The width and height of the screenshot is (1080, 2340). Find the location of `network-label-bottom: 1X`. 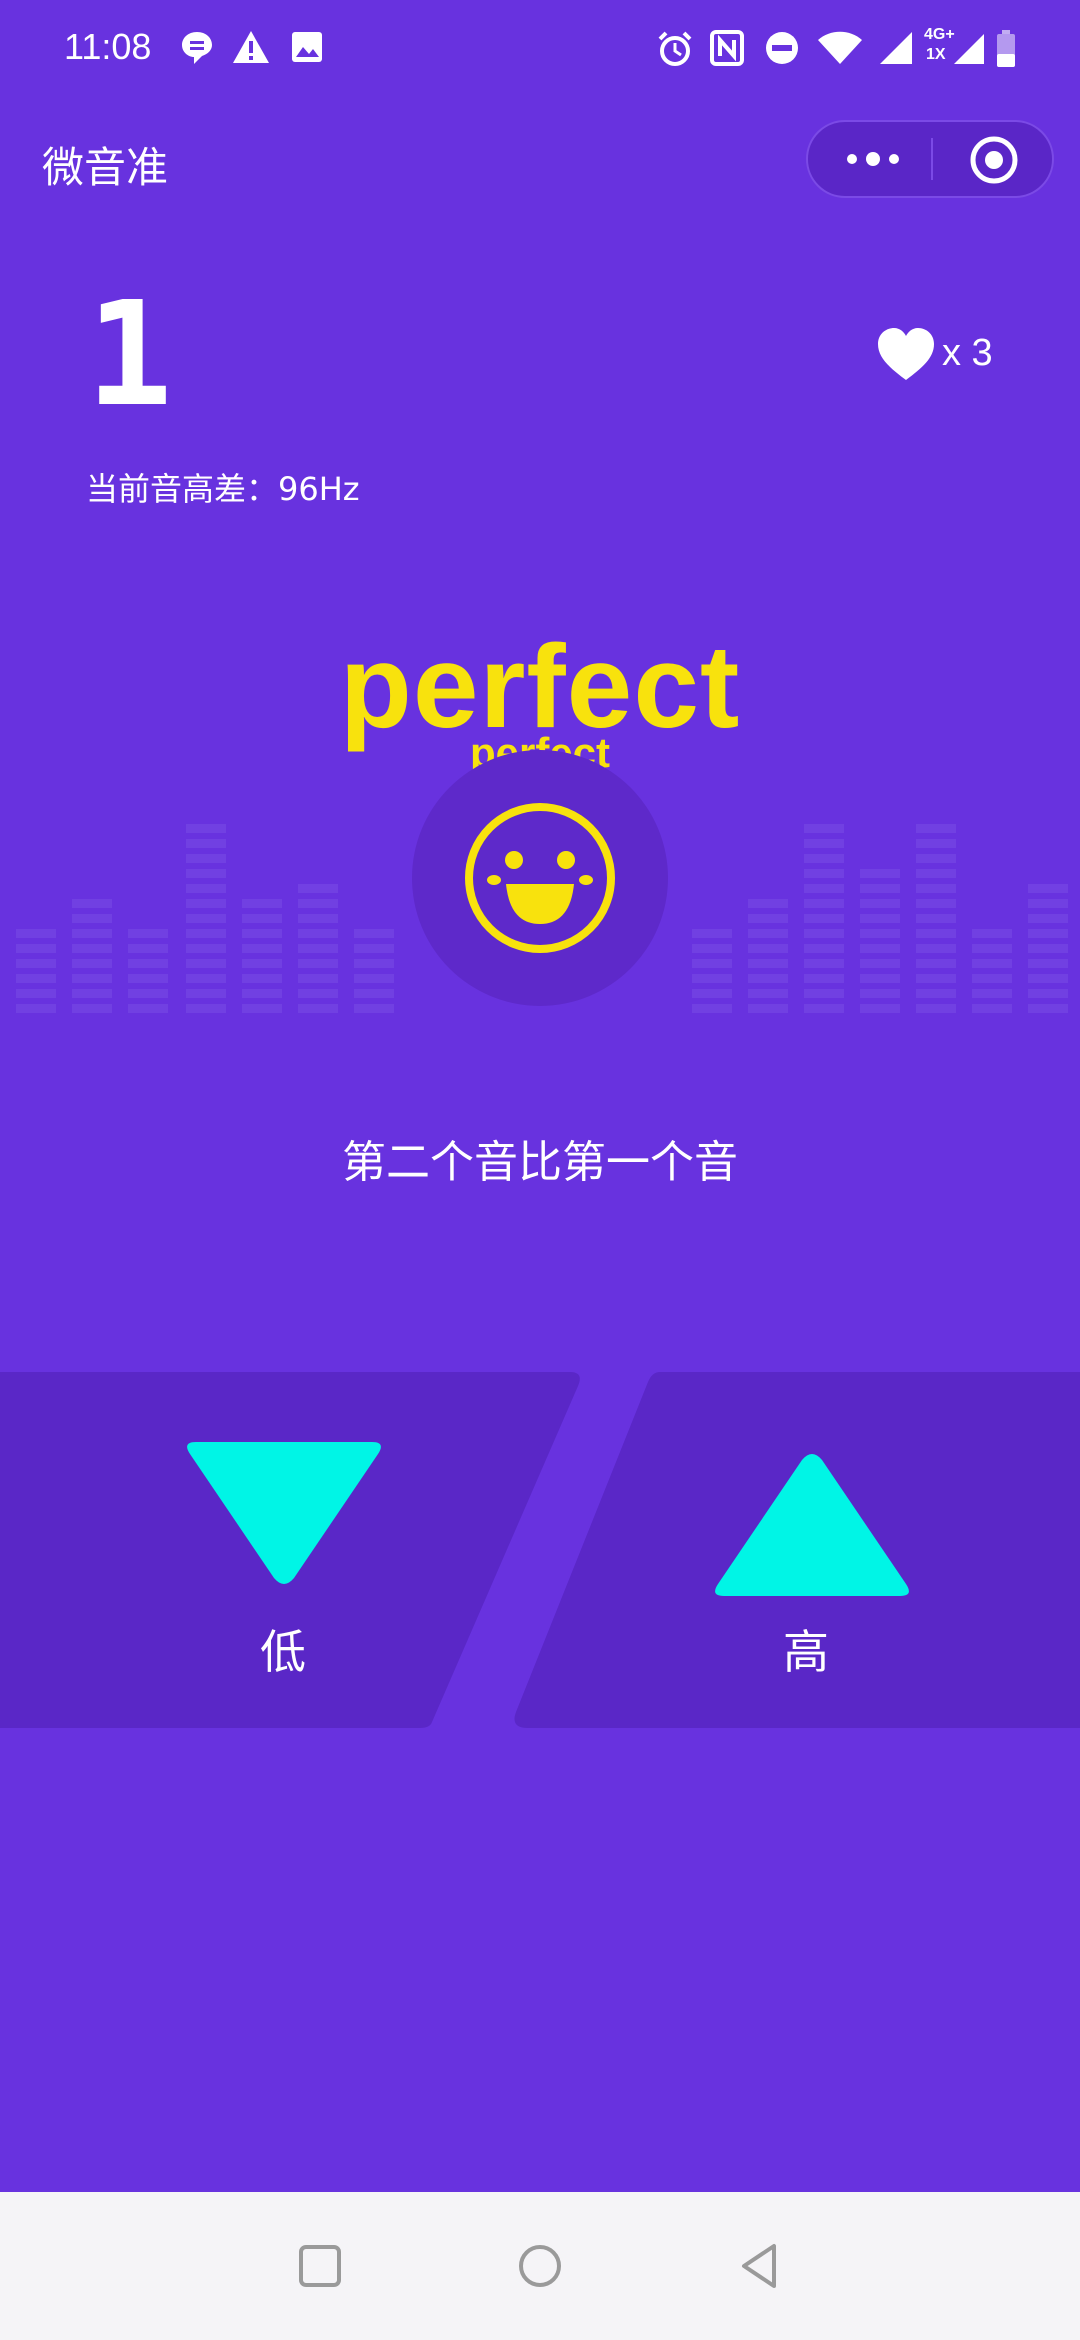

network-label-bottom: 1X is located at coordinates (936, 54).